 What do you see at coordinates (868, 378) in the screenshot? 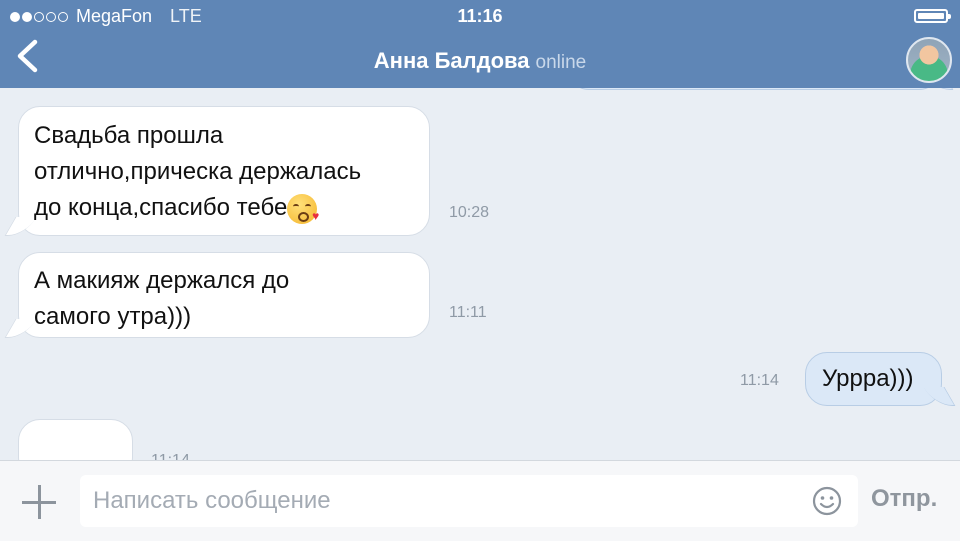
I see `message-text: Уррра)))` at bounding box center [868, 378].